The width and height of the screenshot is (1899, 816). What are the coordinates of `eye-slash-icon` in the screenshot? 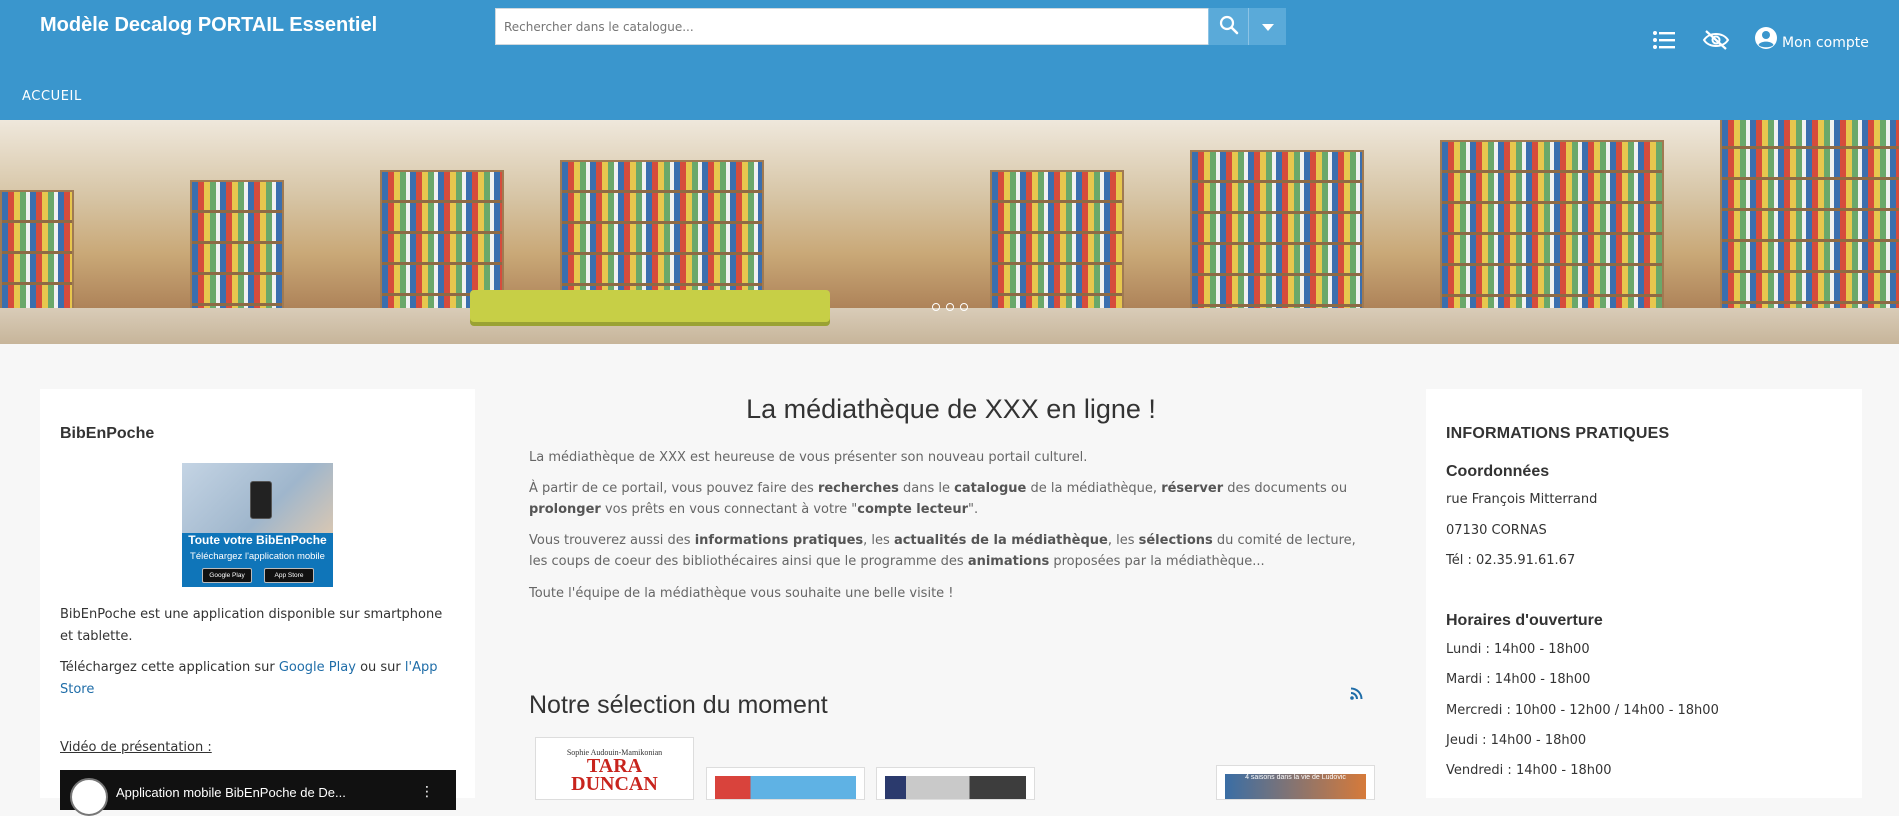 It's located at (1716, 40).